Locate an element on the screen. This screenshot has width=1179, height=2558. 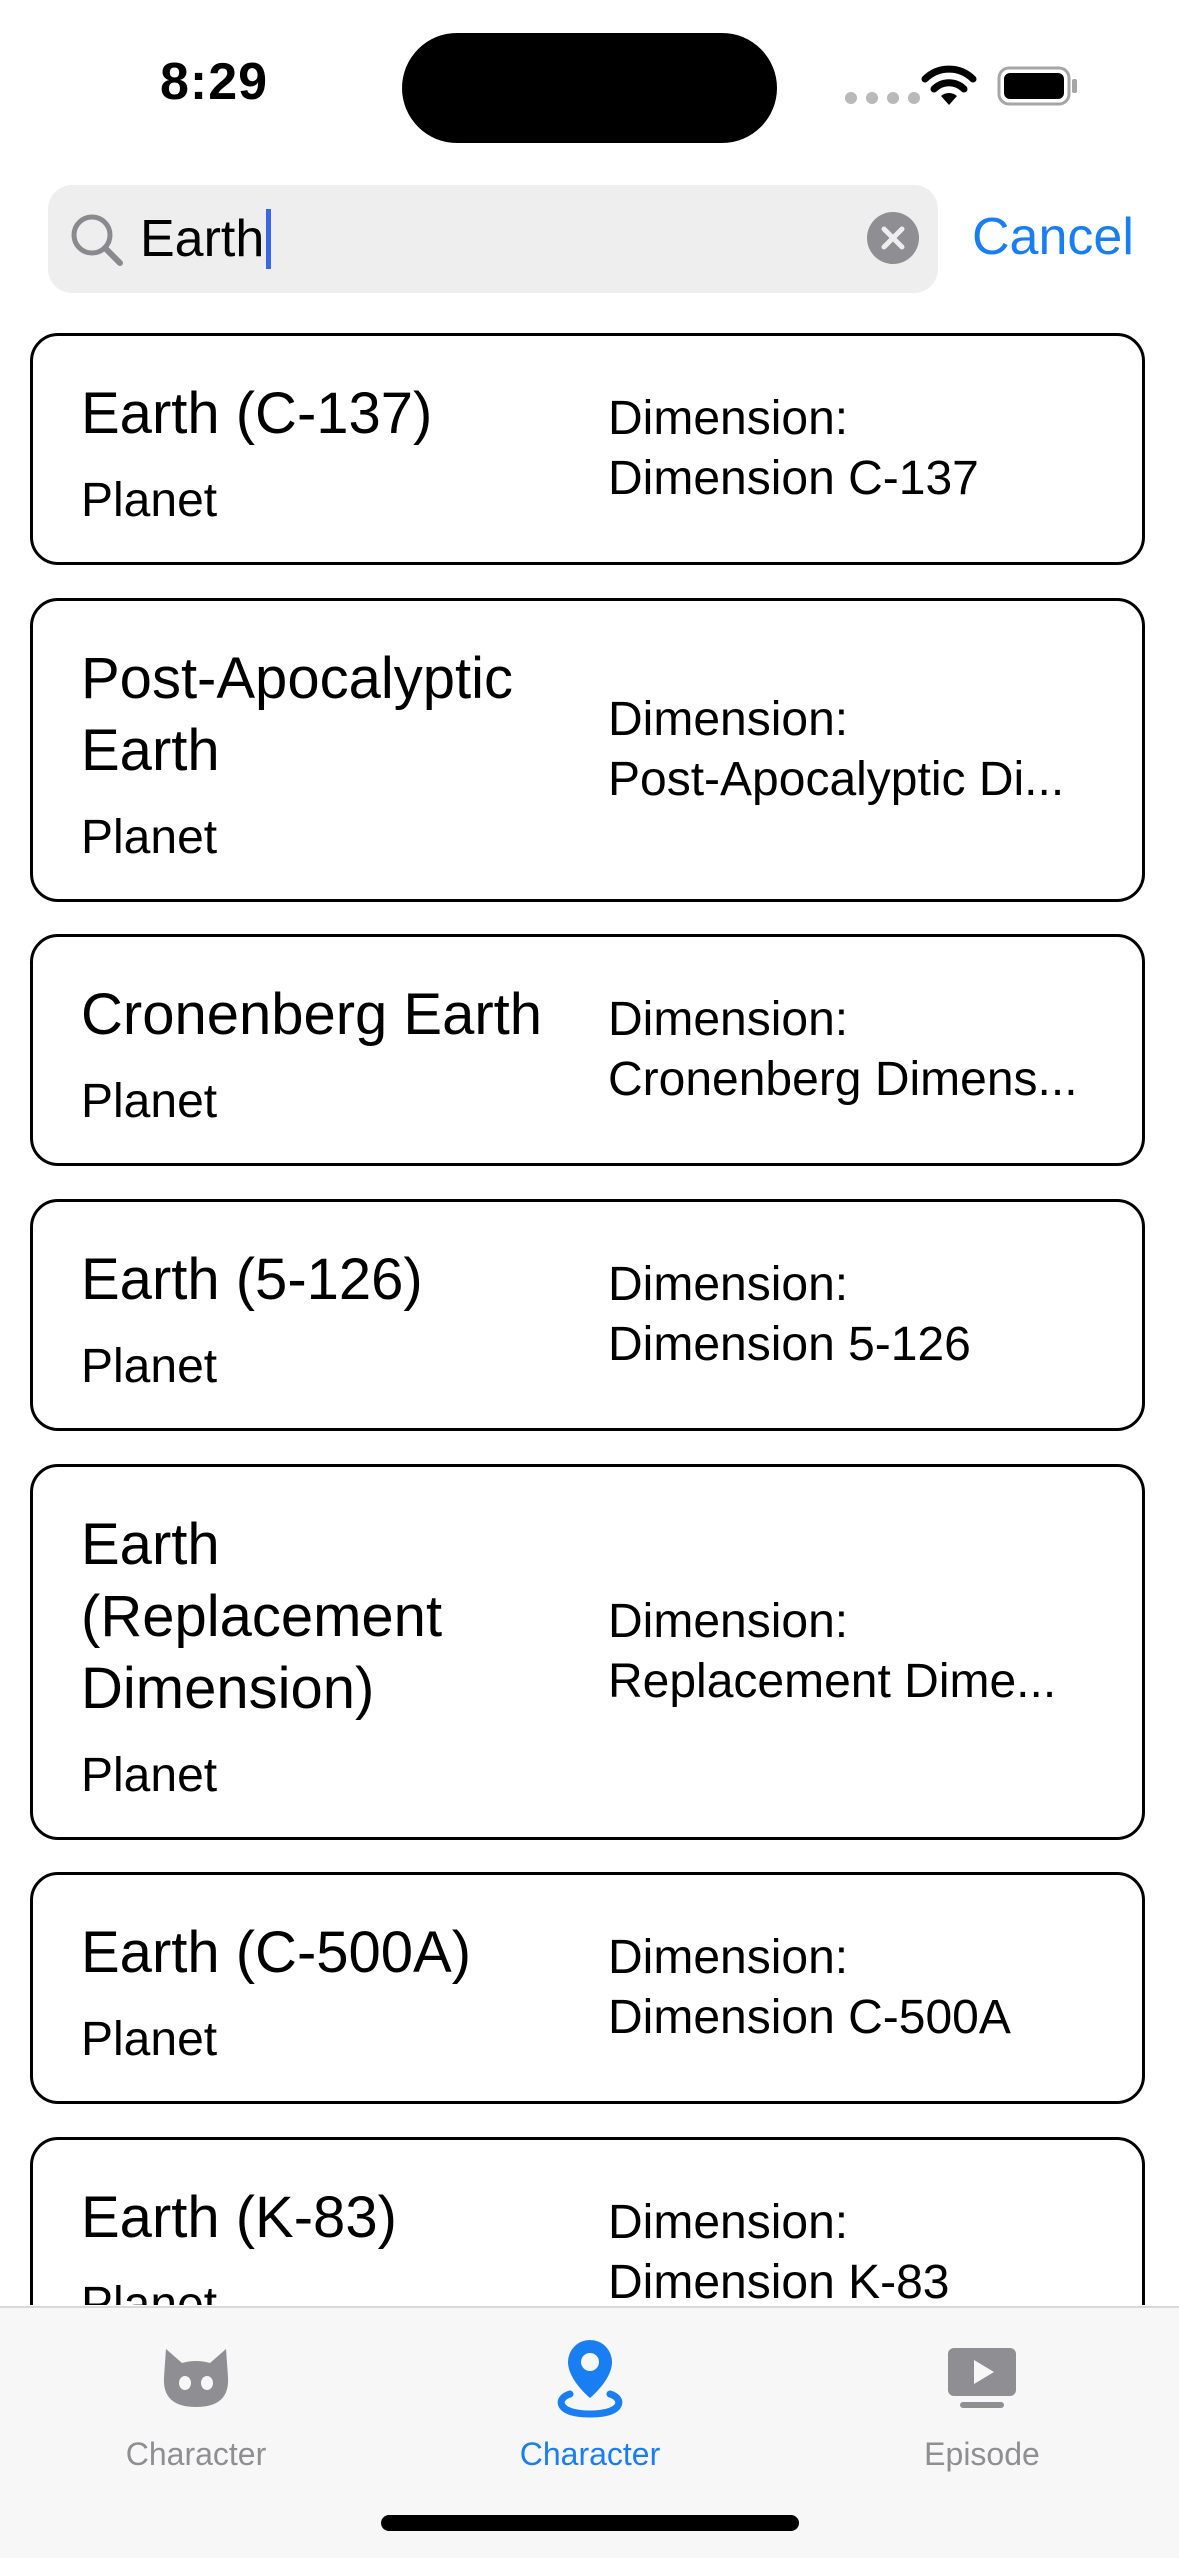
tab-episode: Episode is located at coordinates (982, 2400).